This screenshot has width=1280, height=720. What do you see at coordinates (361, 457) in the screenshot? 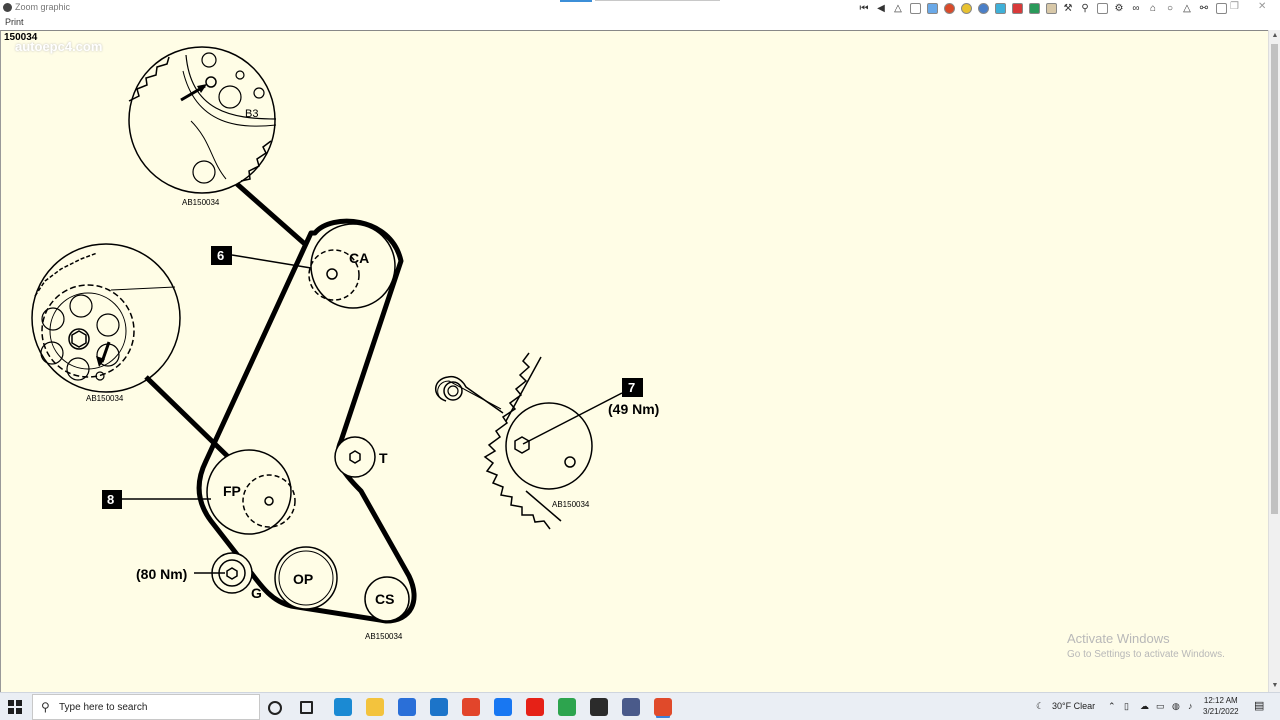
I see `tensioner-t: T` at bounding box center [361, 457].